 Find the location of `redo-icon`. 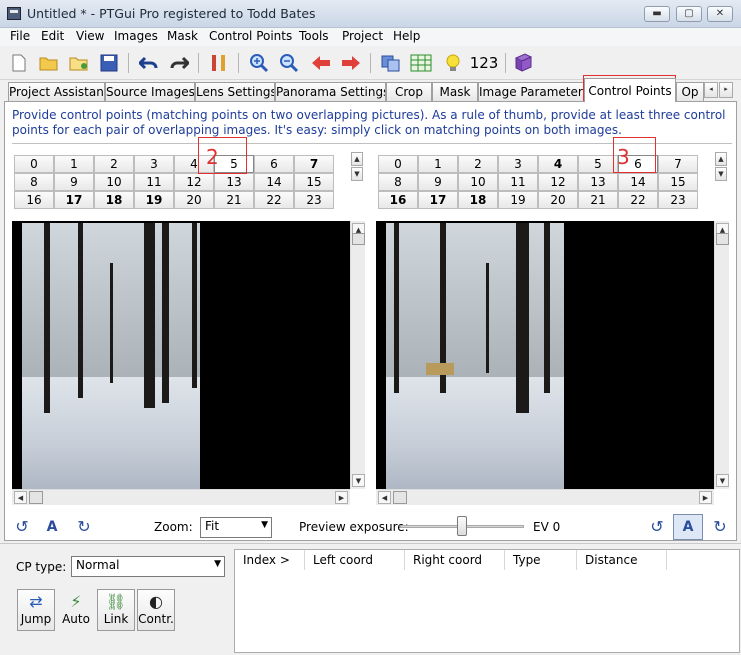

redo-icon is located at coordinates (179, 63).